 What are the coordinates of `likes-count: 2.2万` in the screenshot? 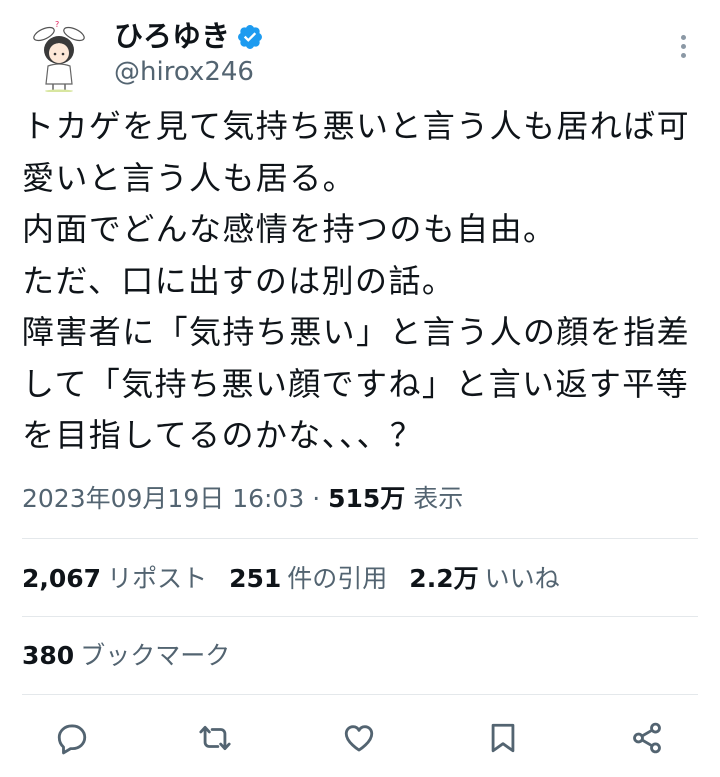 It's located at (444, 578).